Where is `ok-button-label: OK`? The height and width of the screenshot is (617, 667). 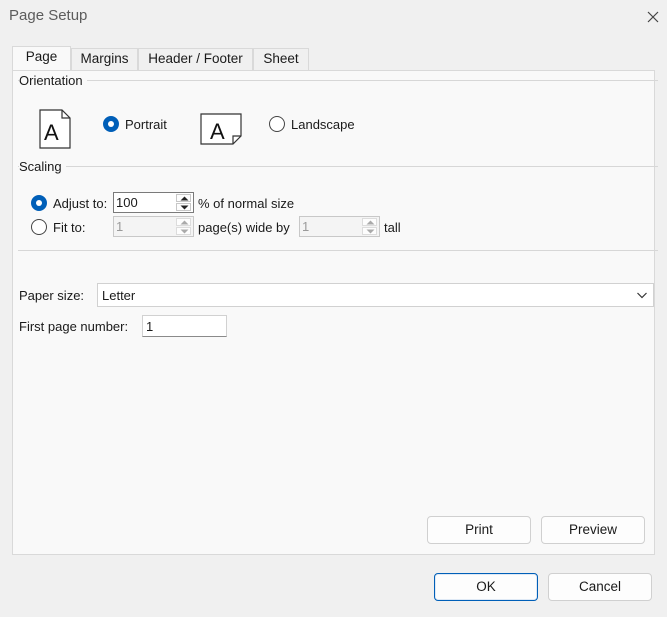 ok-button-label: OK is located at coordinates (486, 586).